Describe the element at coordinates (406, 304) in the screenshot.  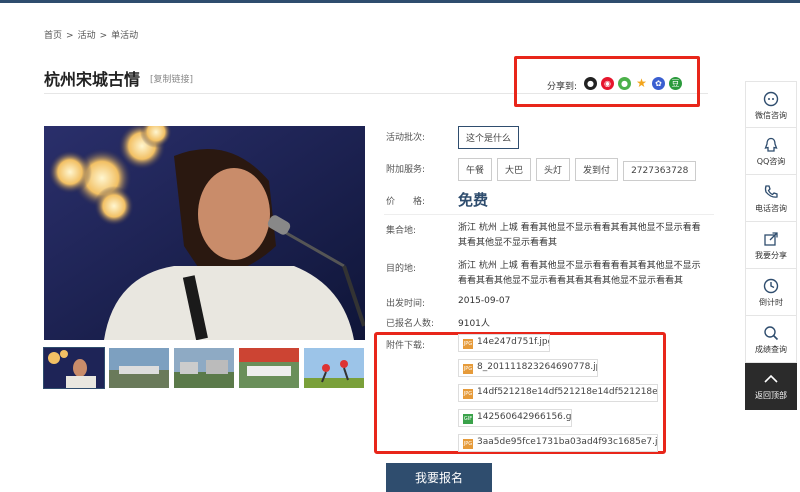
I see `depart-label: 出发时间:` at that location.